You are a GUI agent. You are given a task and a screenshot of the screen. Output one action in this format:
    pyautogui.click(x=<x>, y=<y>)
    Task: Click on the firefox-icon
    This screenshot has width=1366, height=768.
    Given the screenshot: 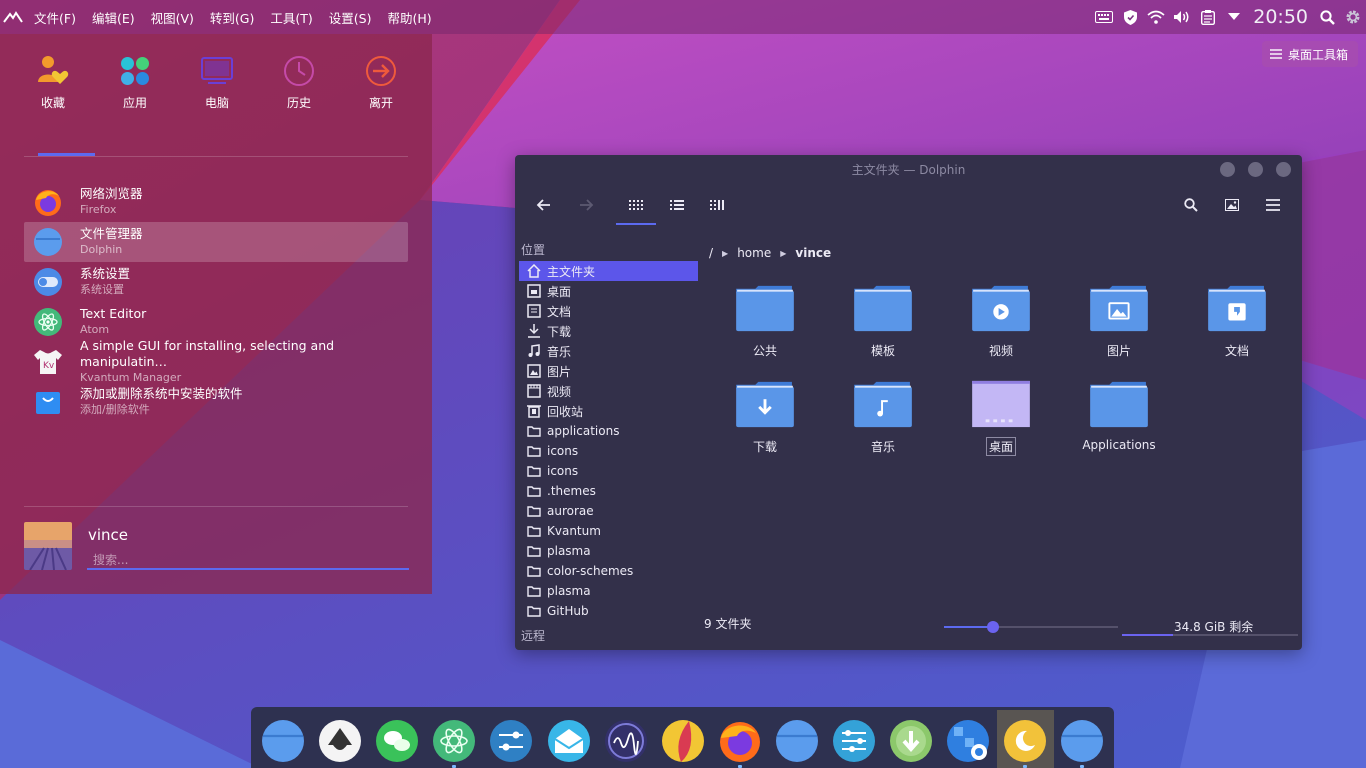 What is the action you would take?
    pyautogui.click(x=740, y=741)
    